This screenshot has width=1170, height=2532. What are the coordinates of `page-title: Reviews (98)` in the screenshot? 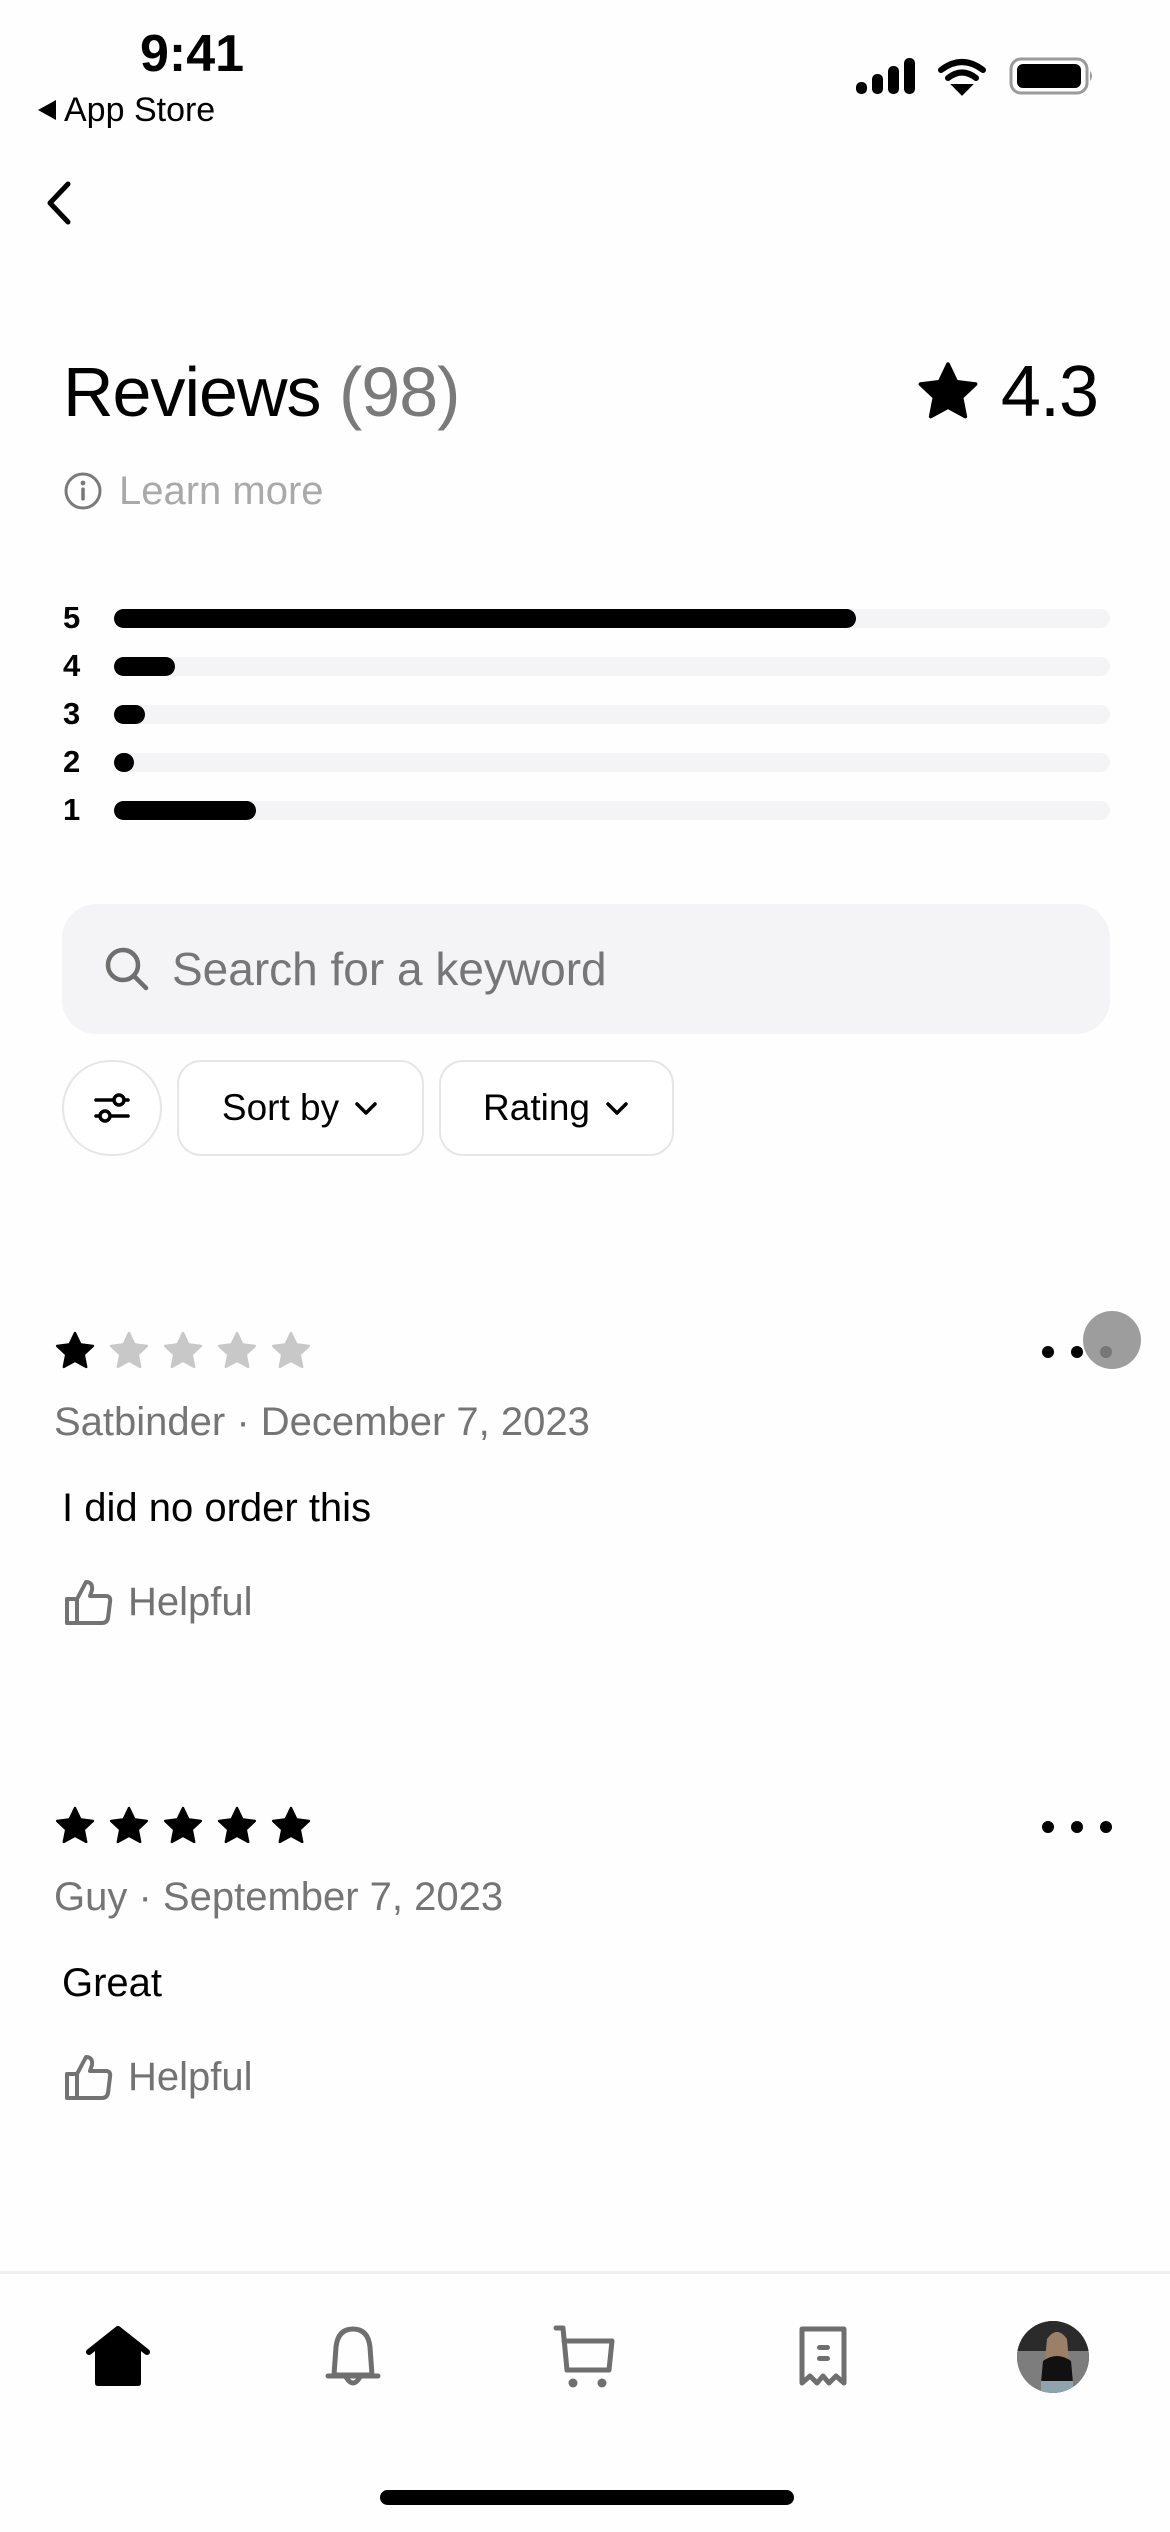 It's located at (261, 392).